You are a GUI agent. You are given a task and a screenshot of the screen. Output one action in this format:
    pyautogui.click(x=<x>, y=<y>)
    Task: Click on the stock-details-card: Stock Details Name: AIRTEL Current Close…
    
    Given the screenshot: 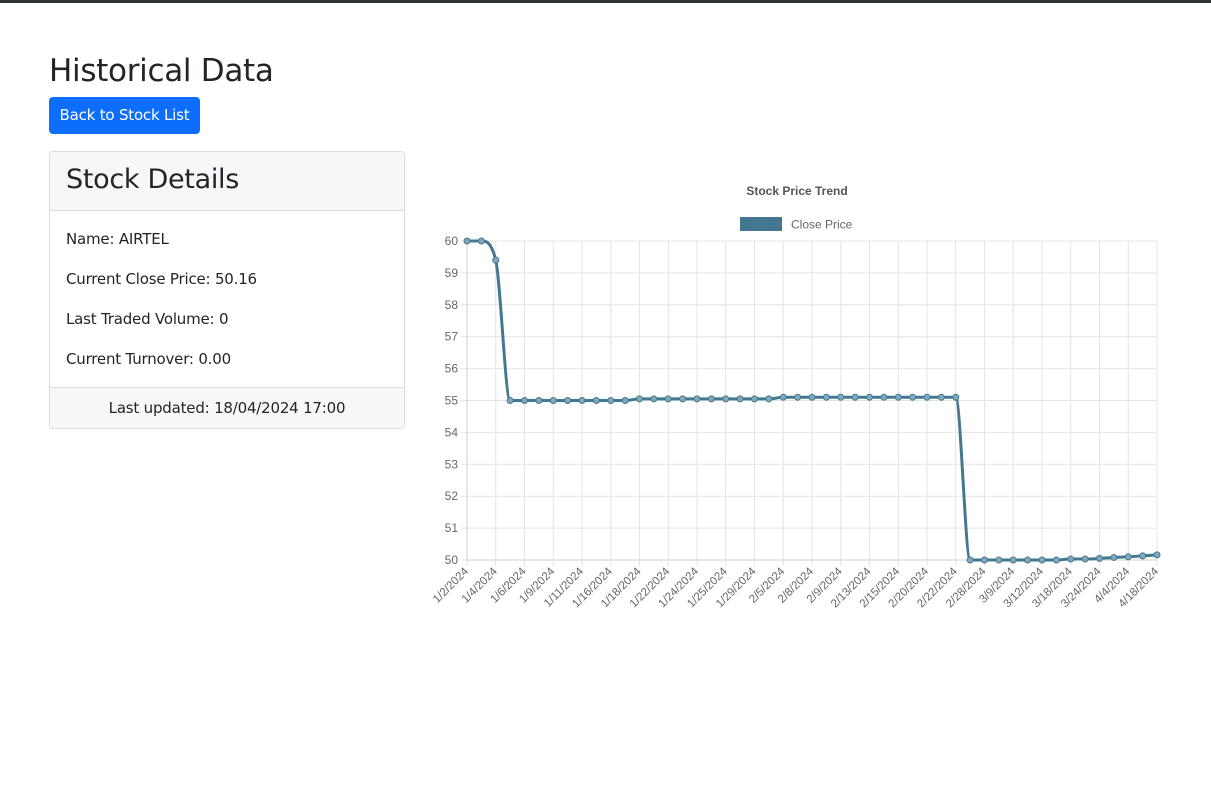 What is the action you would take?
    pyautogui.click(x=227, y=290)
    